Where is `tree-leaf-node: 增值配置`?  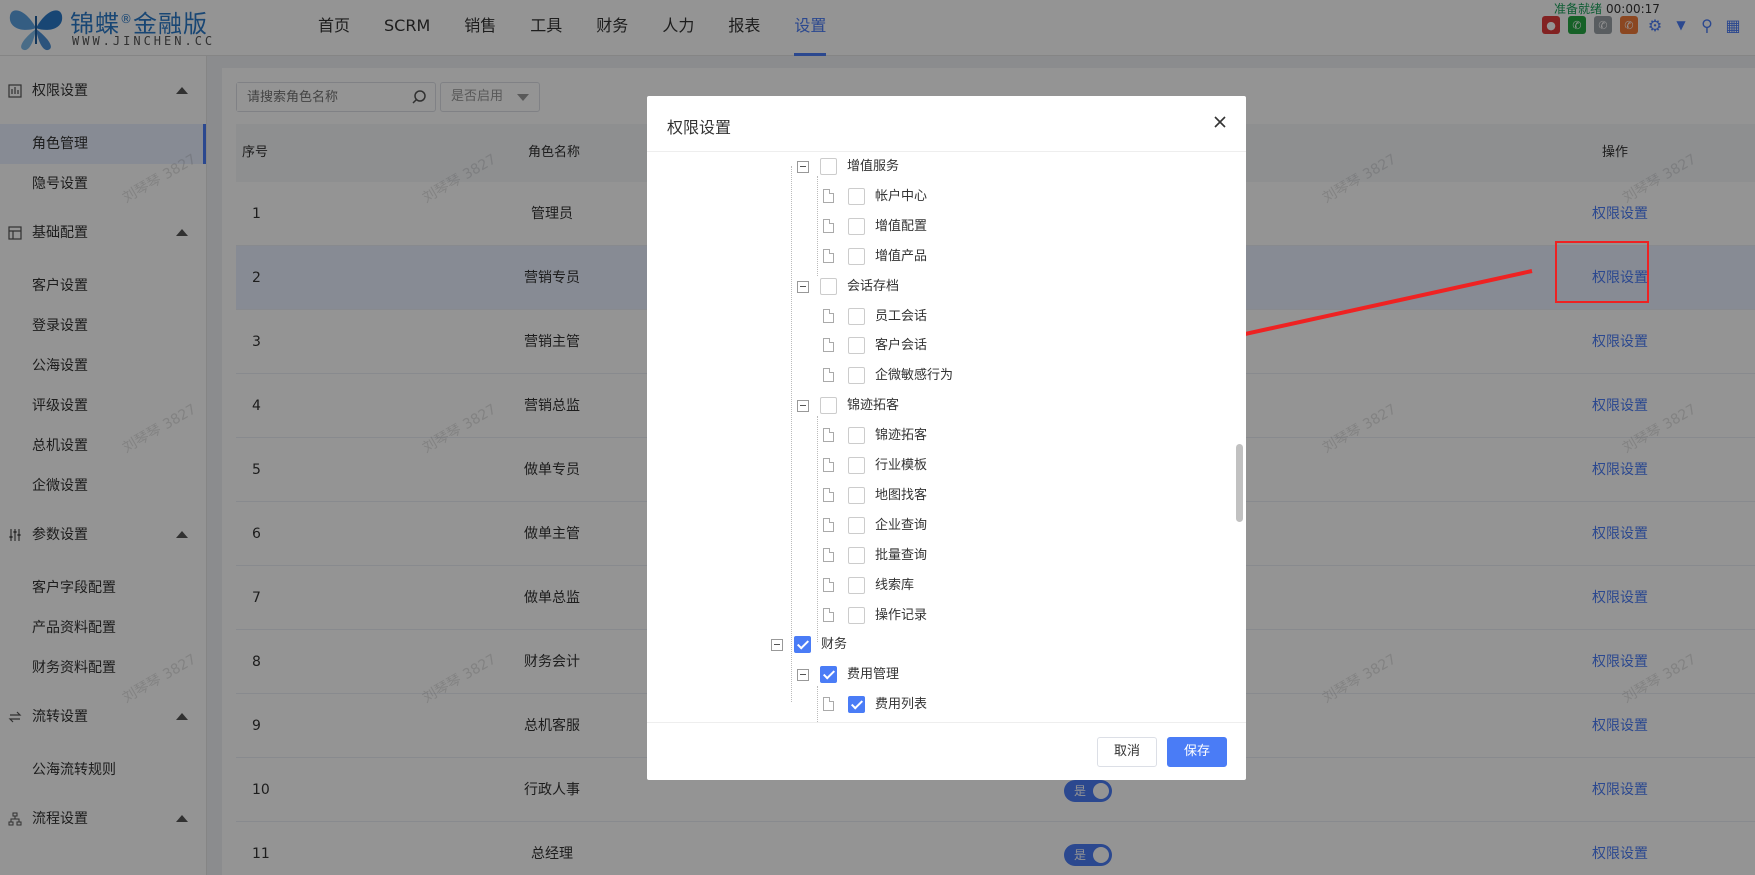
tree-leaf-node: 增值配置 is located at coordinates (927, 227).